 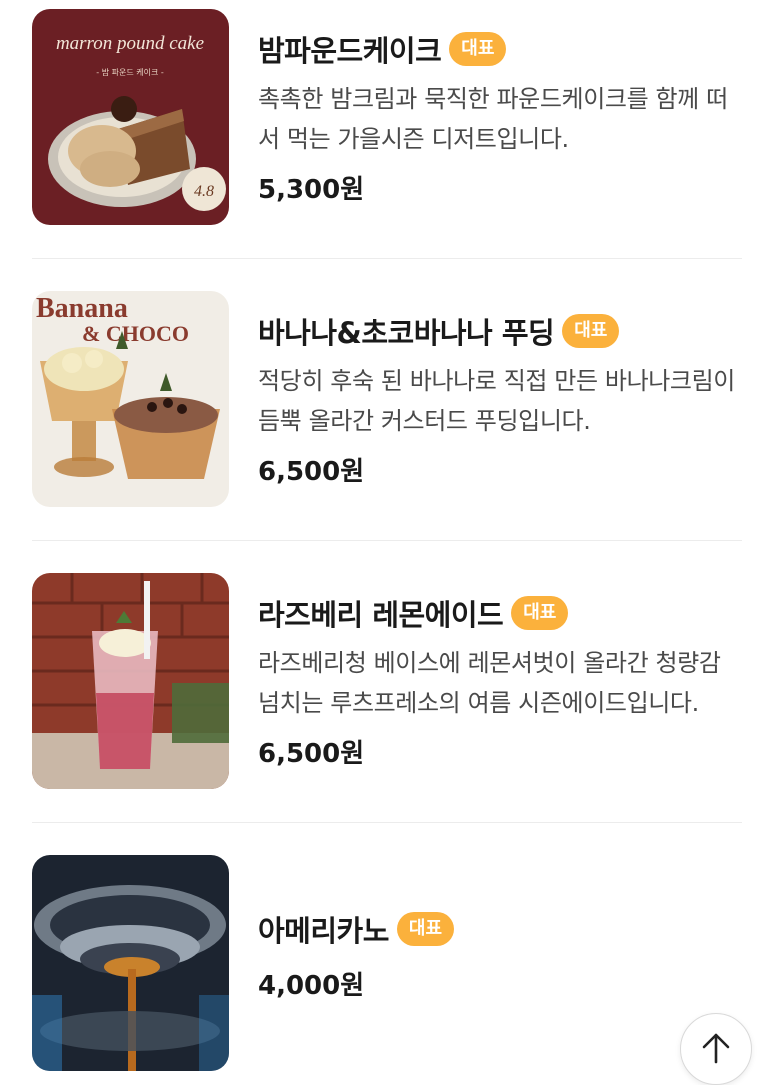 What do you see at coordinates (82, 308) in the screenshot?
I see `svg-text: Banana` at bounding box center [82, 308].